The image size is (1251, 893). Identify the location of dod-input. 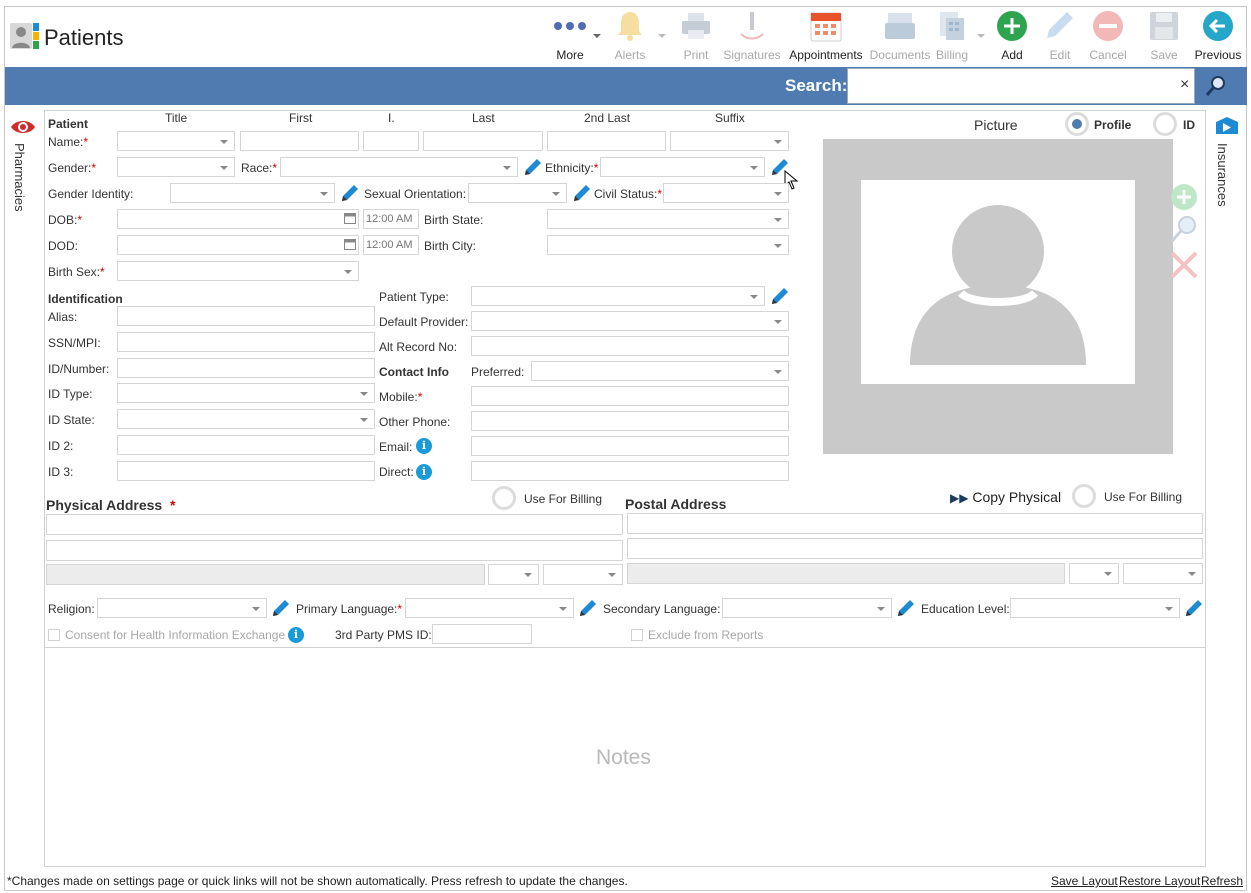
(238, 245).